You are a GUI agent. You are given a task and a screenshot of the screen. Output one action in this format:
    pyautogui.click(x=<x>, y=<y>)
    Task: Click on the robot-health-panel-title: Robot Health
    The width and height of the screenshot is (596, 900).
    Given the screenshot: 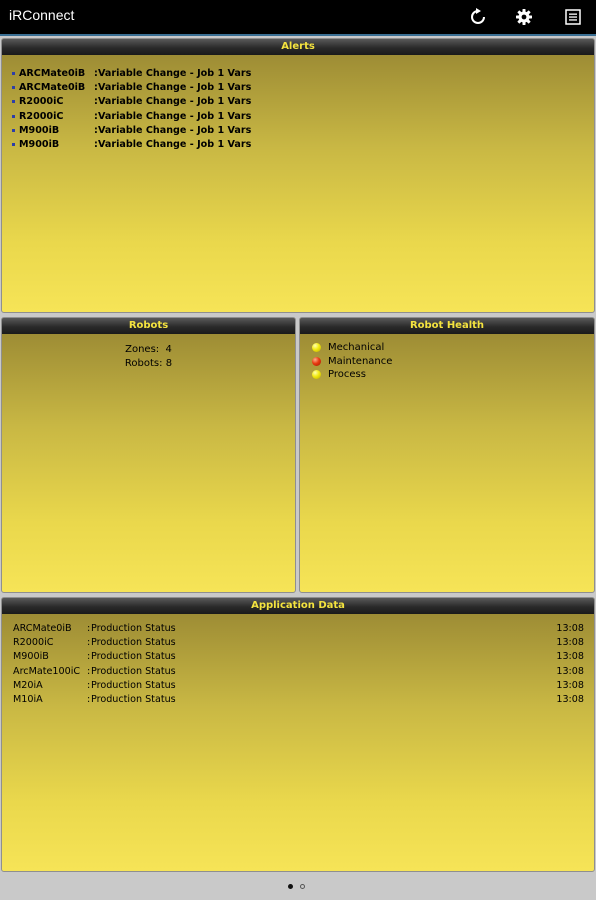 What is the action you would take?
    pyautogui.click(x=447, y=326)
    